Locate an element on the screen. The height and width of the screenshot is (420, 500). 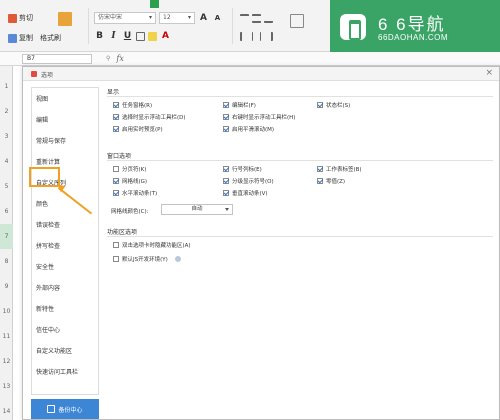
copy-button: 复制 is located at coordinates (20, 38).